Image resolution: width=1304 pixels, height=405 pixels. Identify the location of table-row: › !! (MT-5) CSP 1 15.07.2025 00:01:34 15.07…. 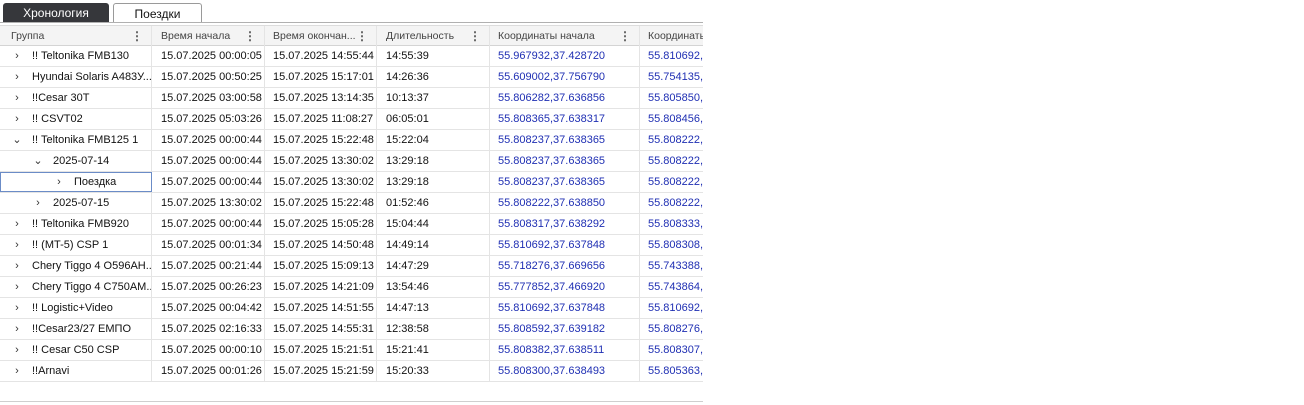
(351, 245).